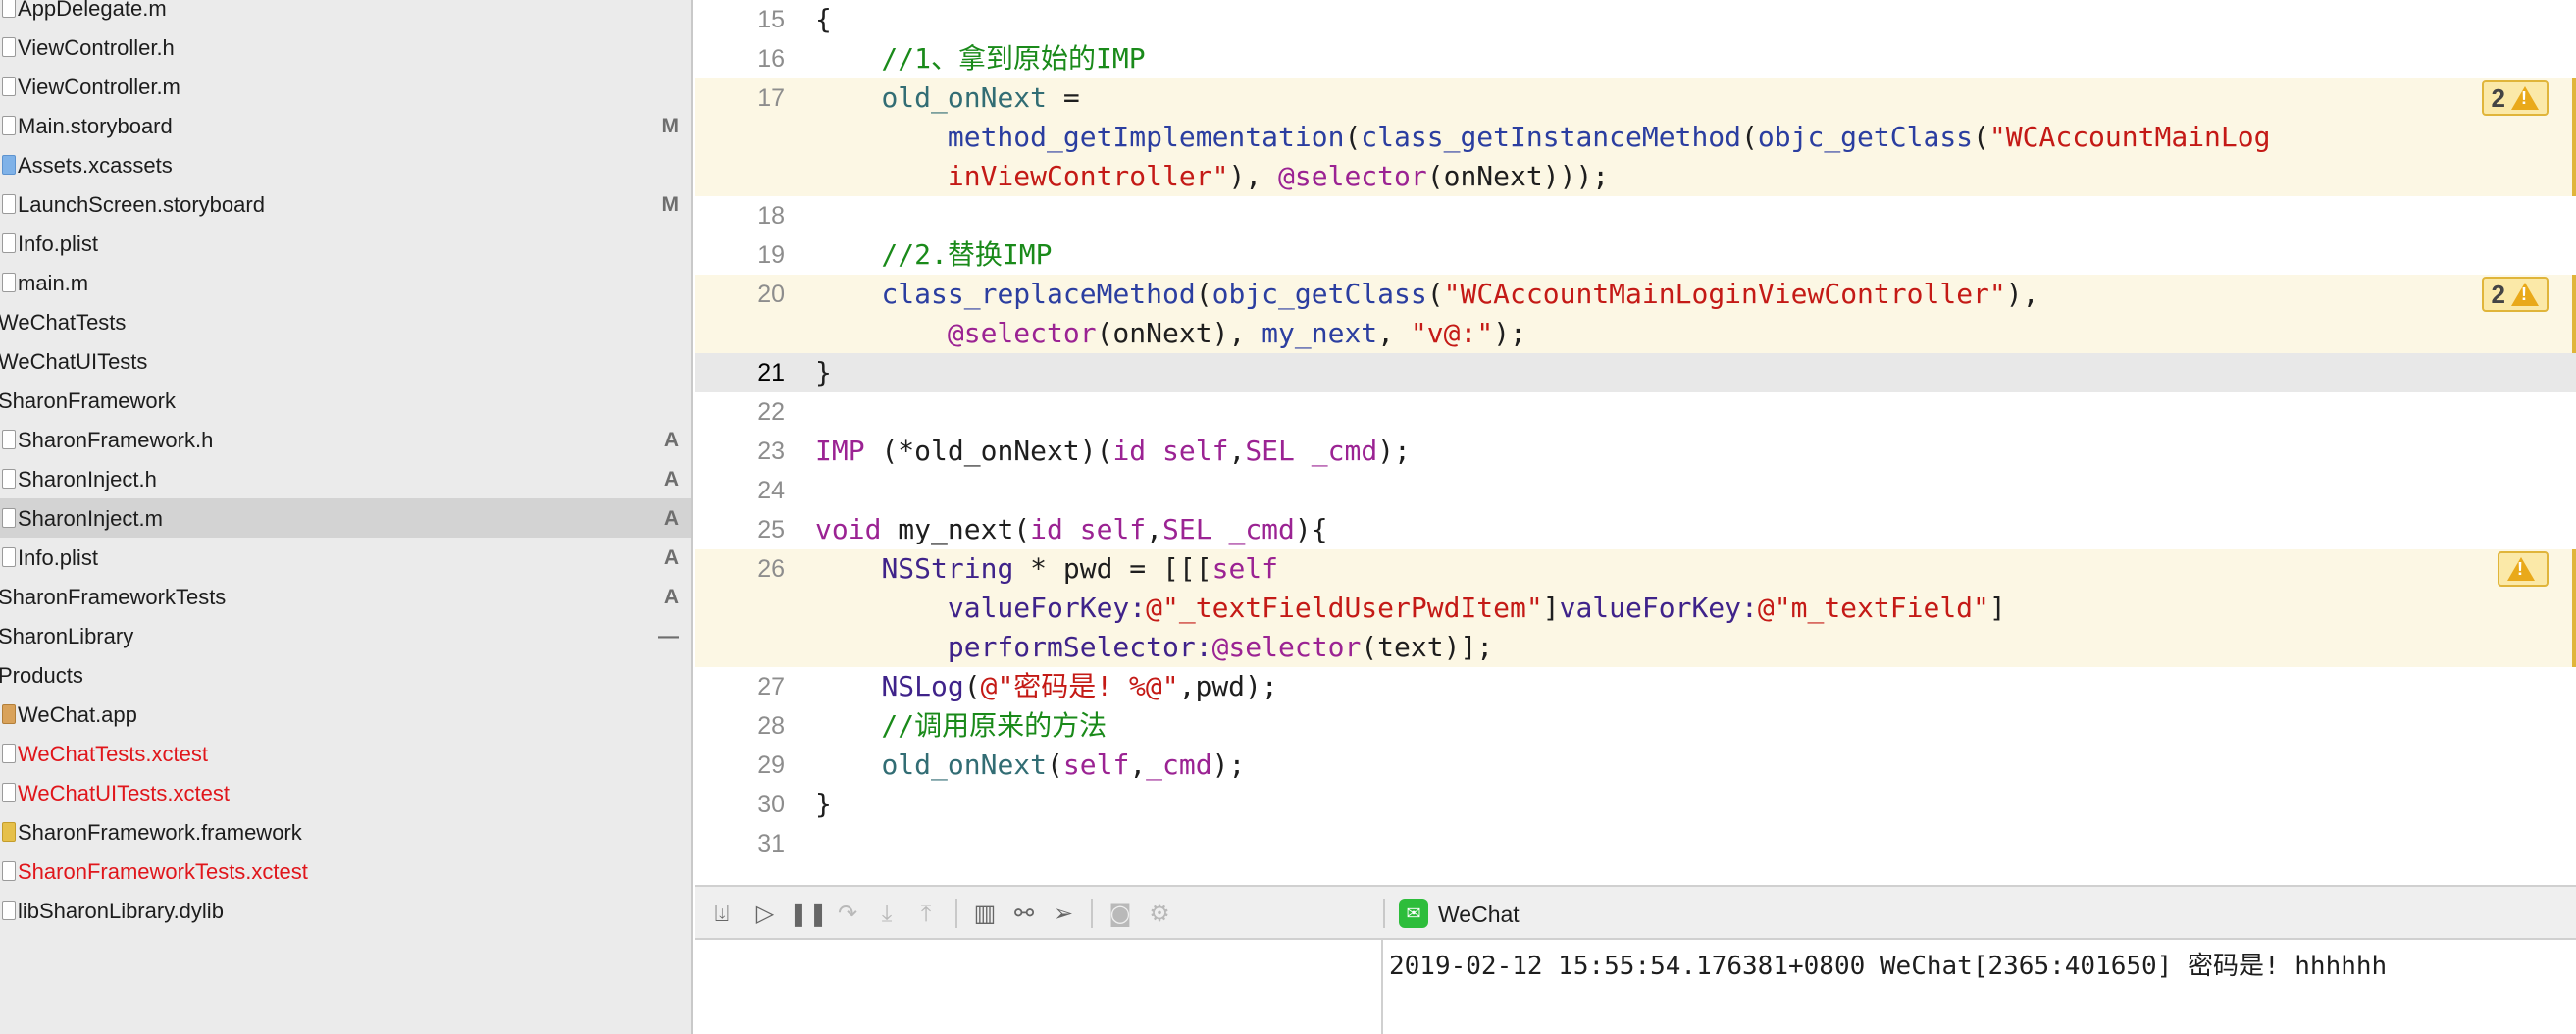 This screenshot has height=1034, width=2576. I want to click on code-line: //2.替换IMP, so click(933, 255).